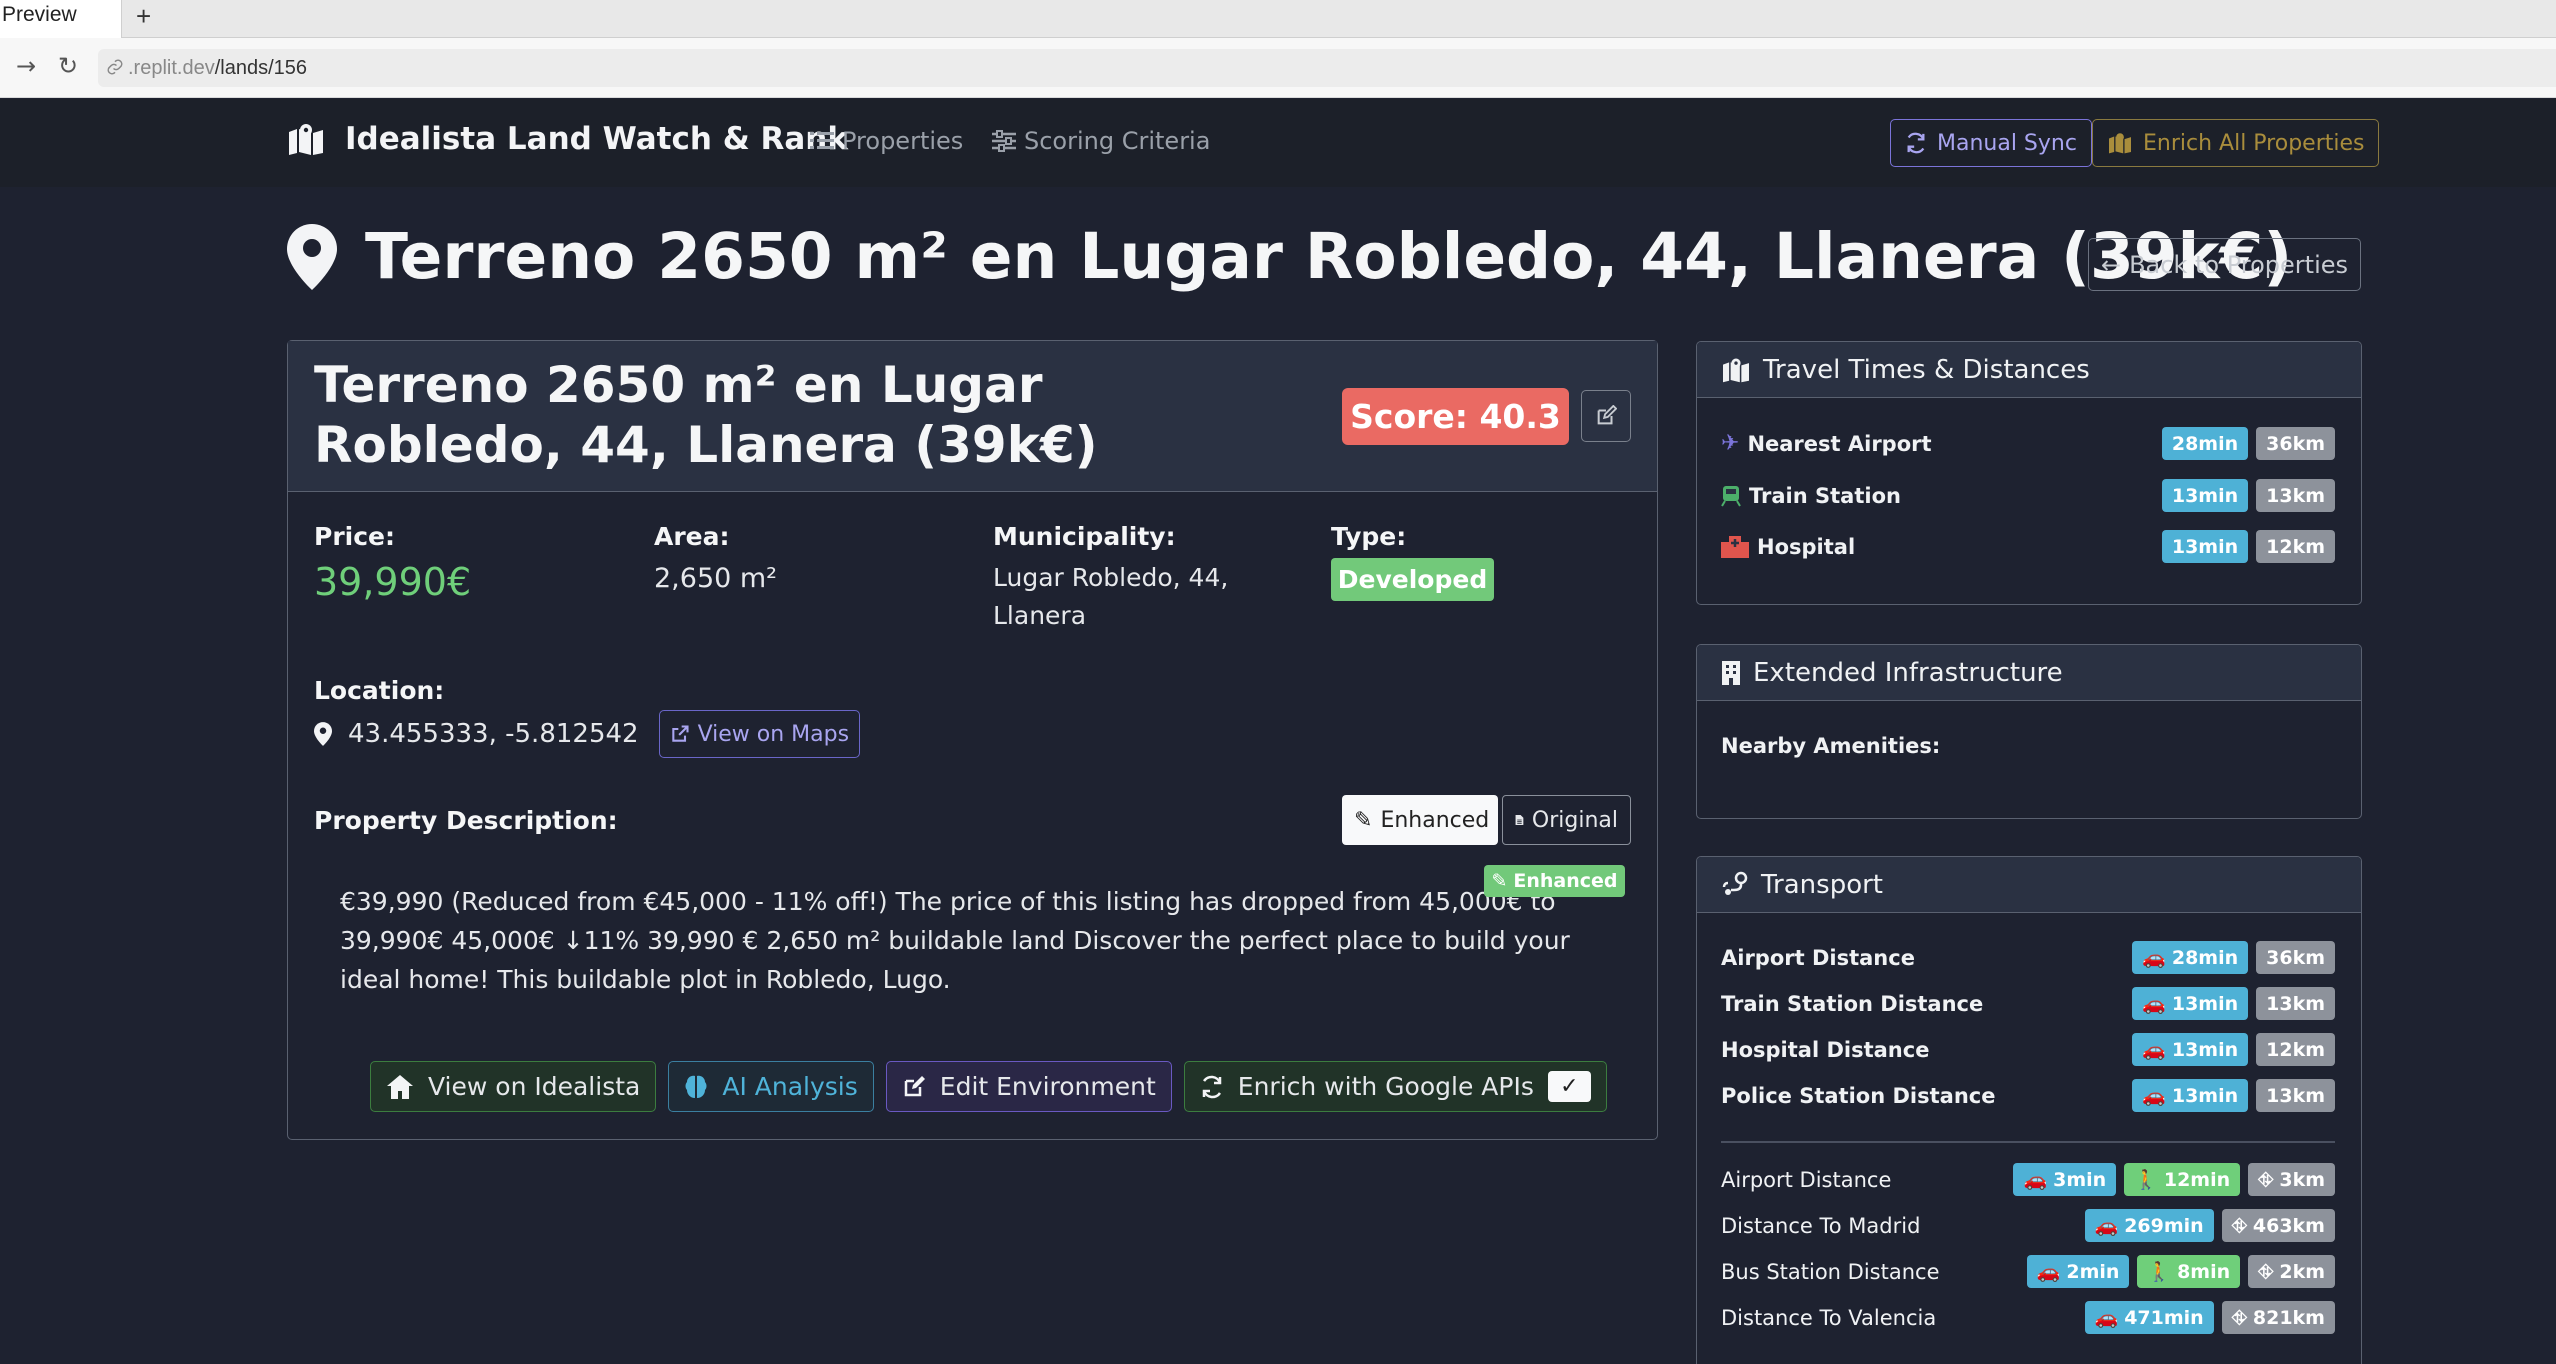  Describe the element at coordinates (1565, 881) in the screenshot. I see `enhanced-tag-label: Enhanced` at that location.